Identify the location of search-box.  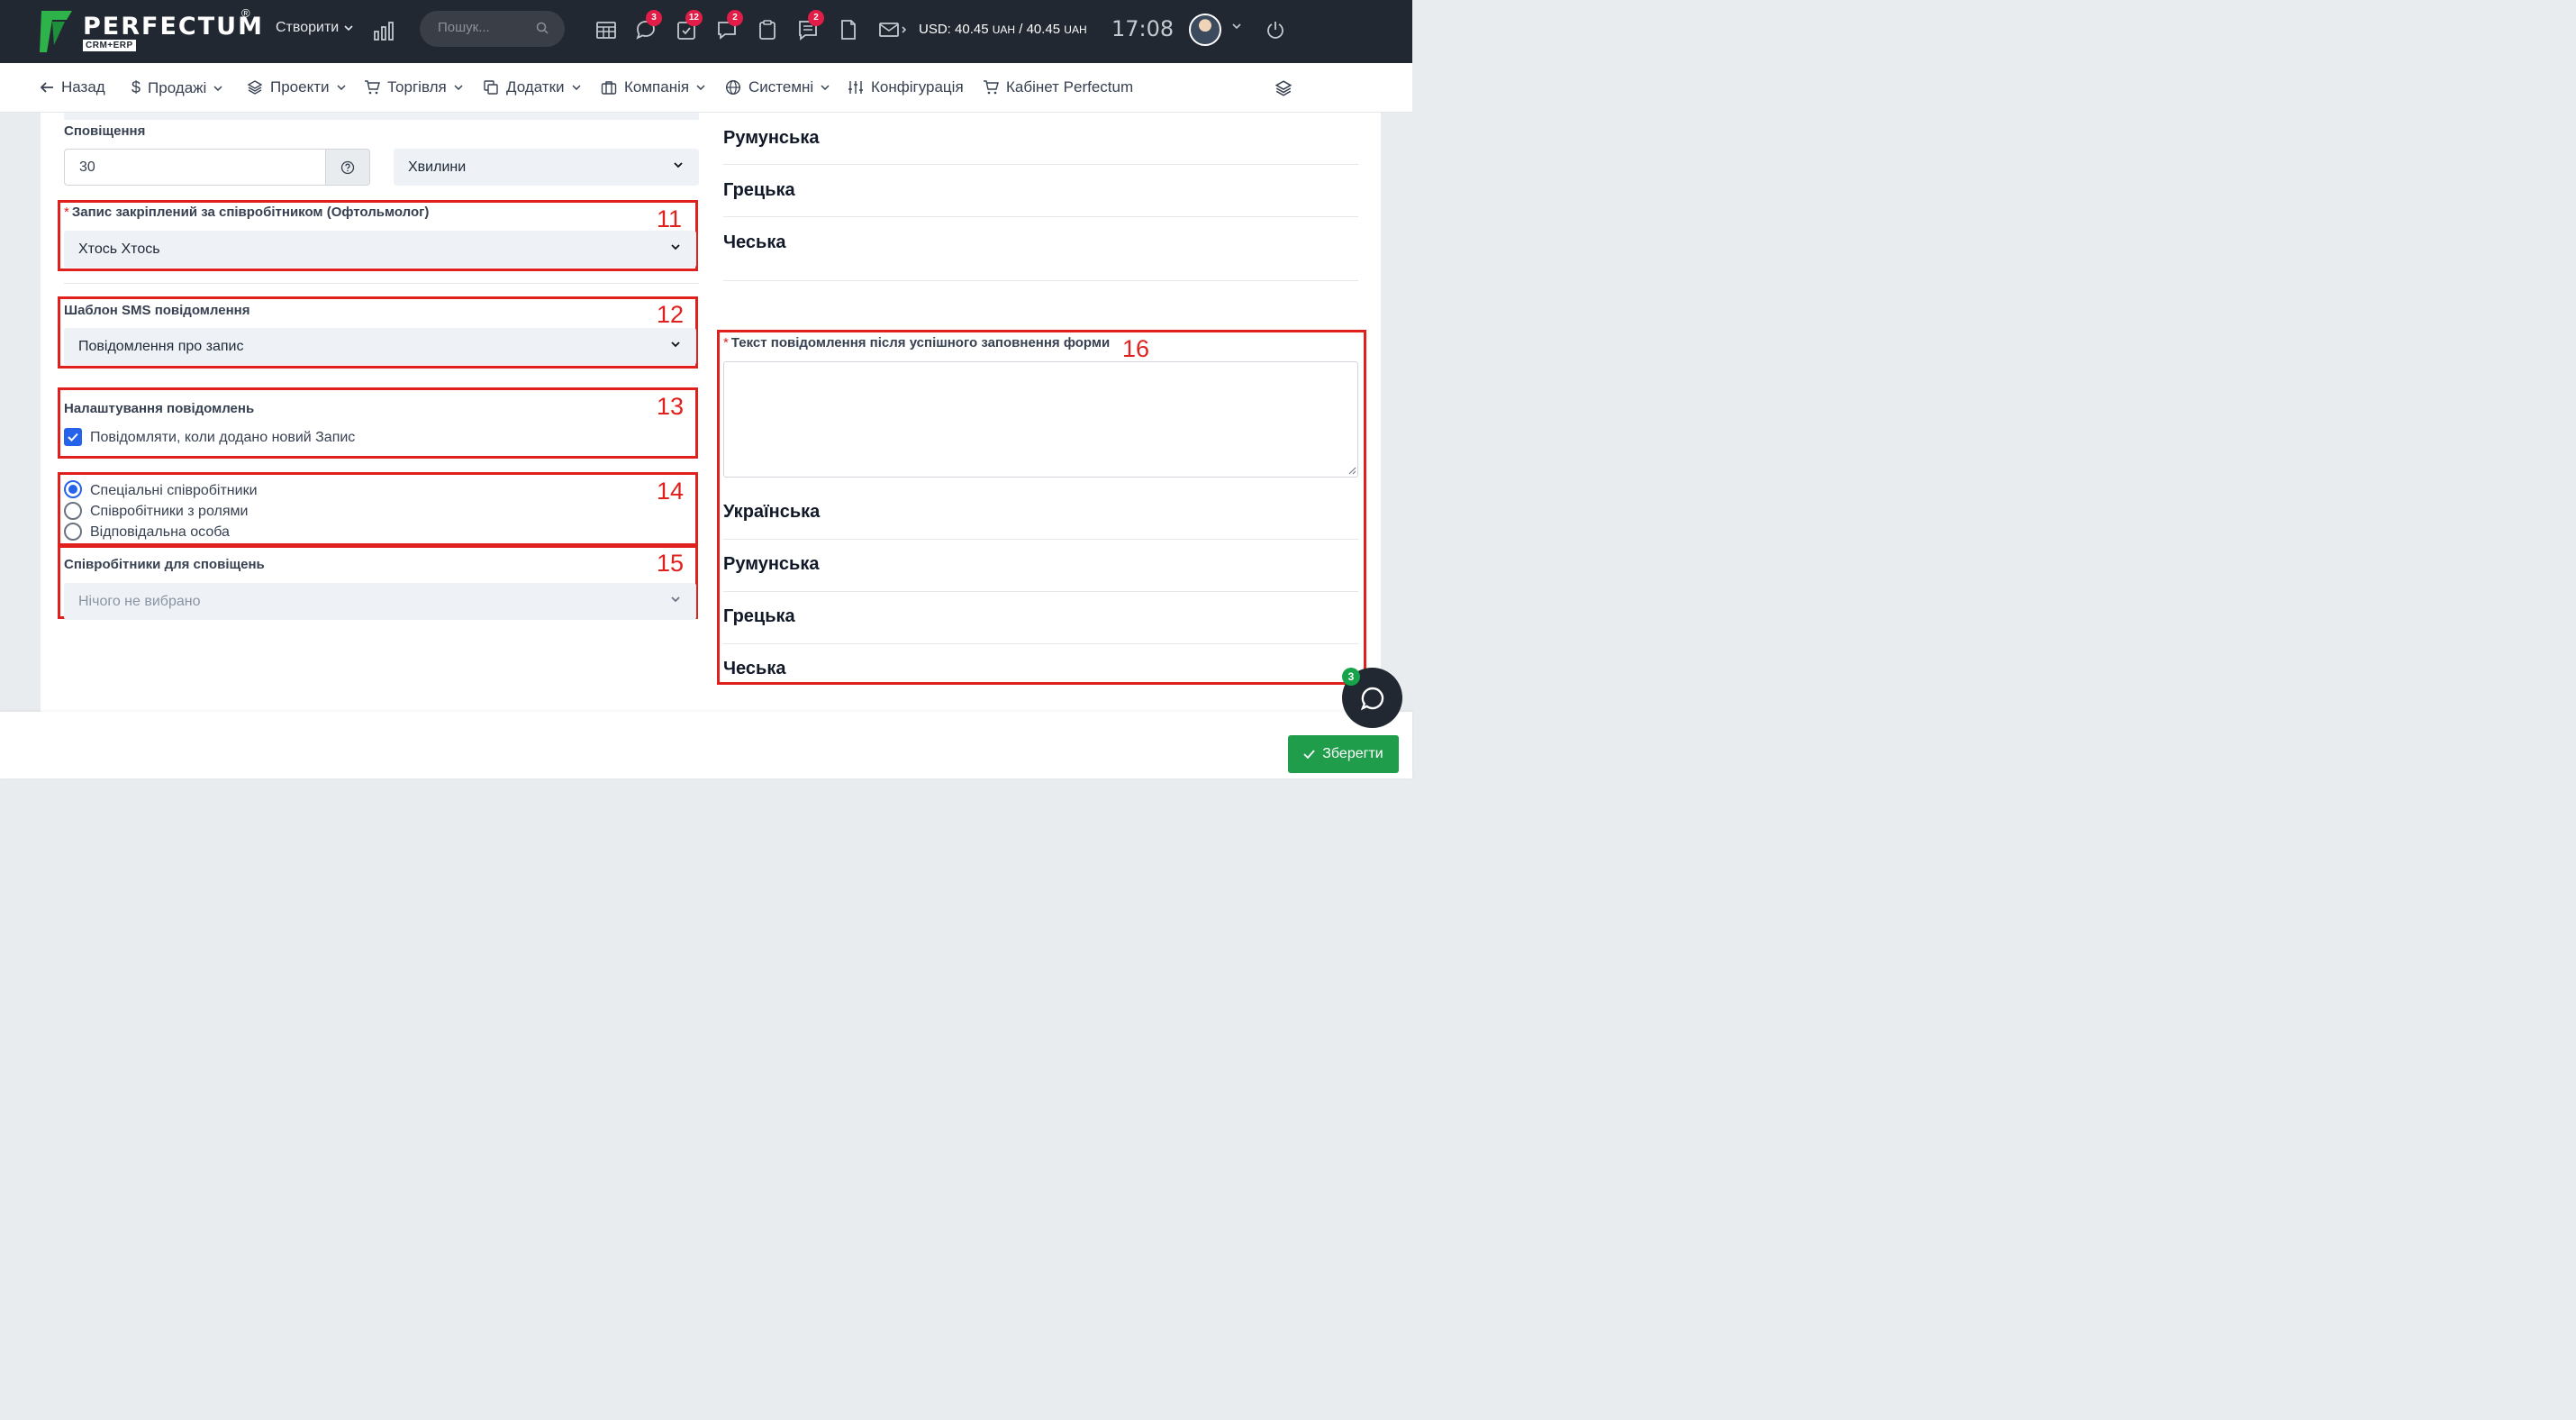
(493, 29).